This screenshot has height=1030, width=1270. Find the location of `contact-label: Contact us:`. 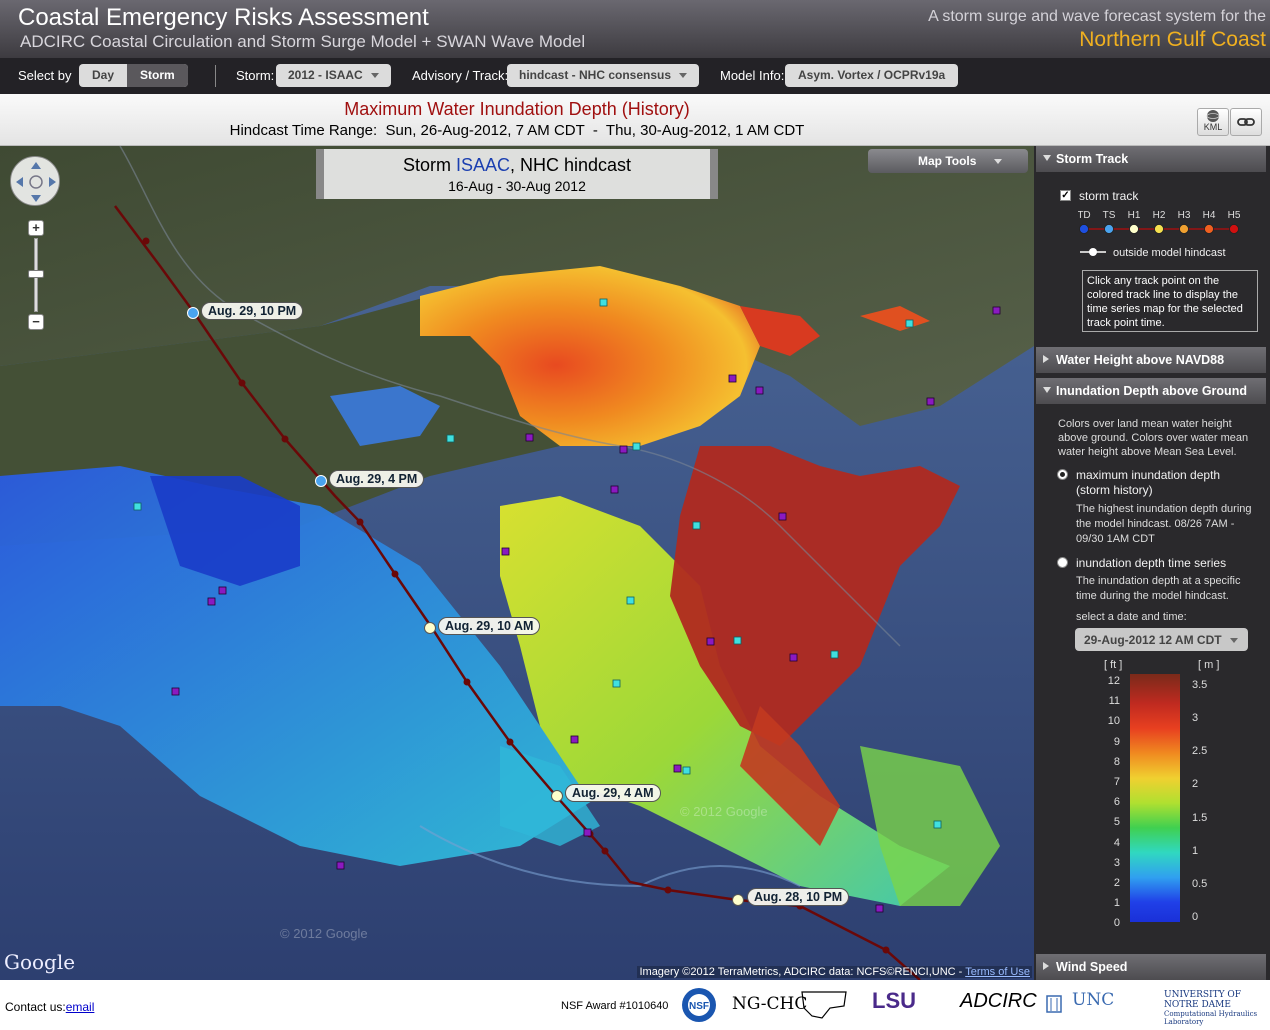

contact-label: Contact us: is located at coordinates (35, 1007).